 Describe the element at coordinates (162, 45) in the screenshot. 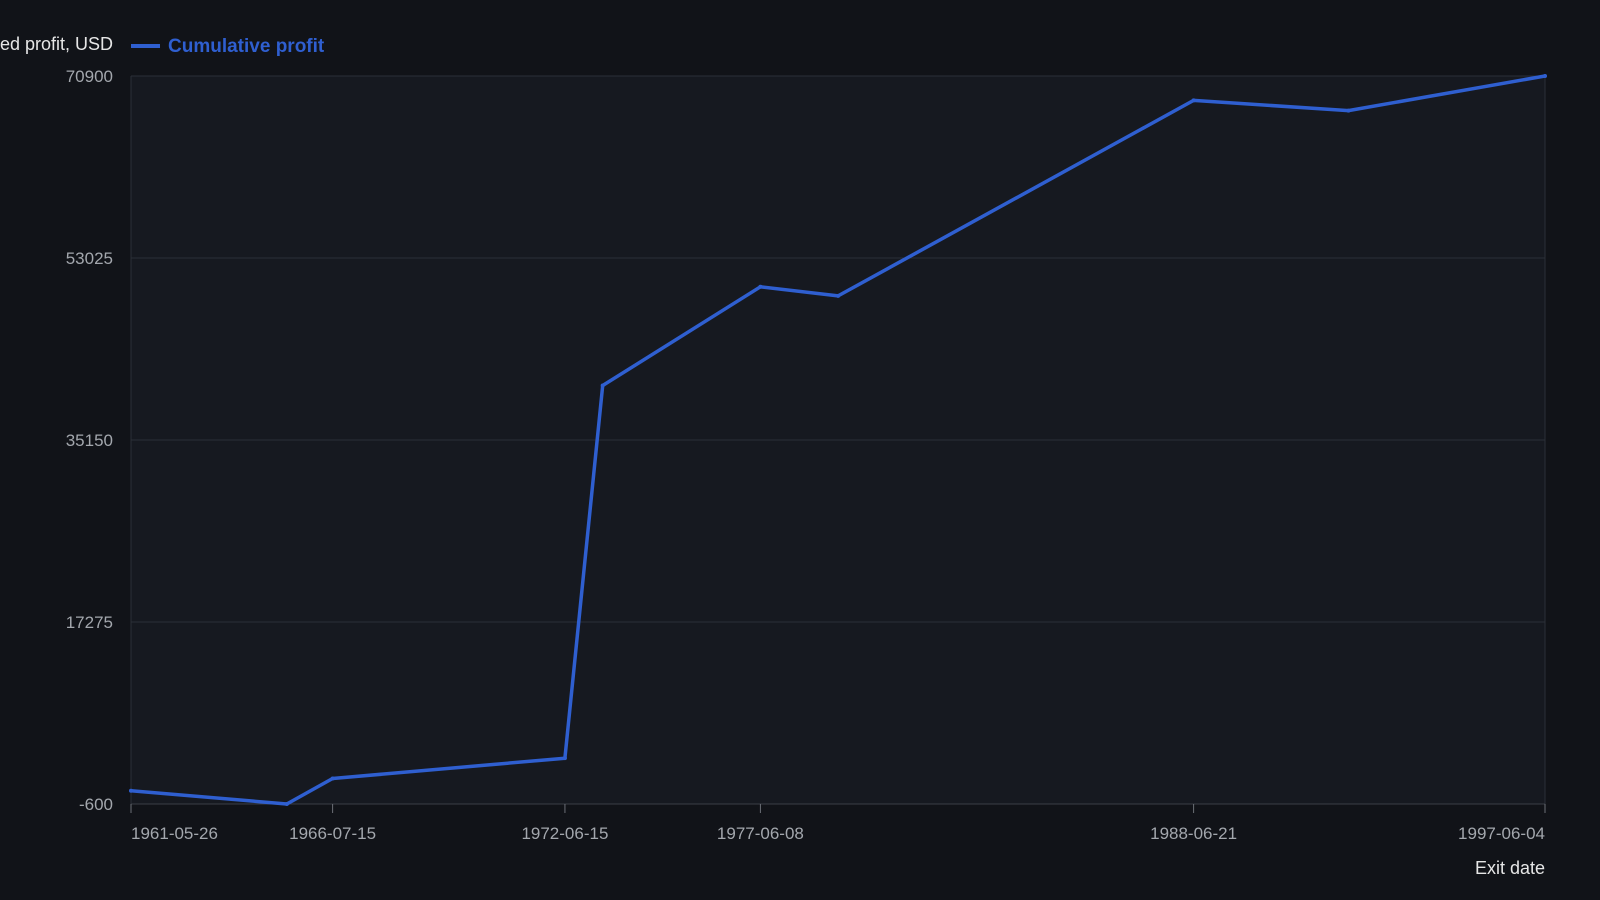

I see `legend: ed profit, USD Cumulative profit` at that location.